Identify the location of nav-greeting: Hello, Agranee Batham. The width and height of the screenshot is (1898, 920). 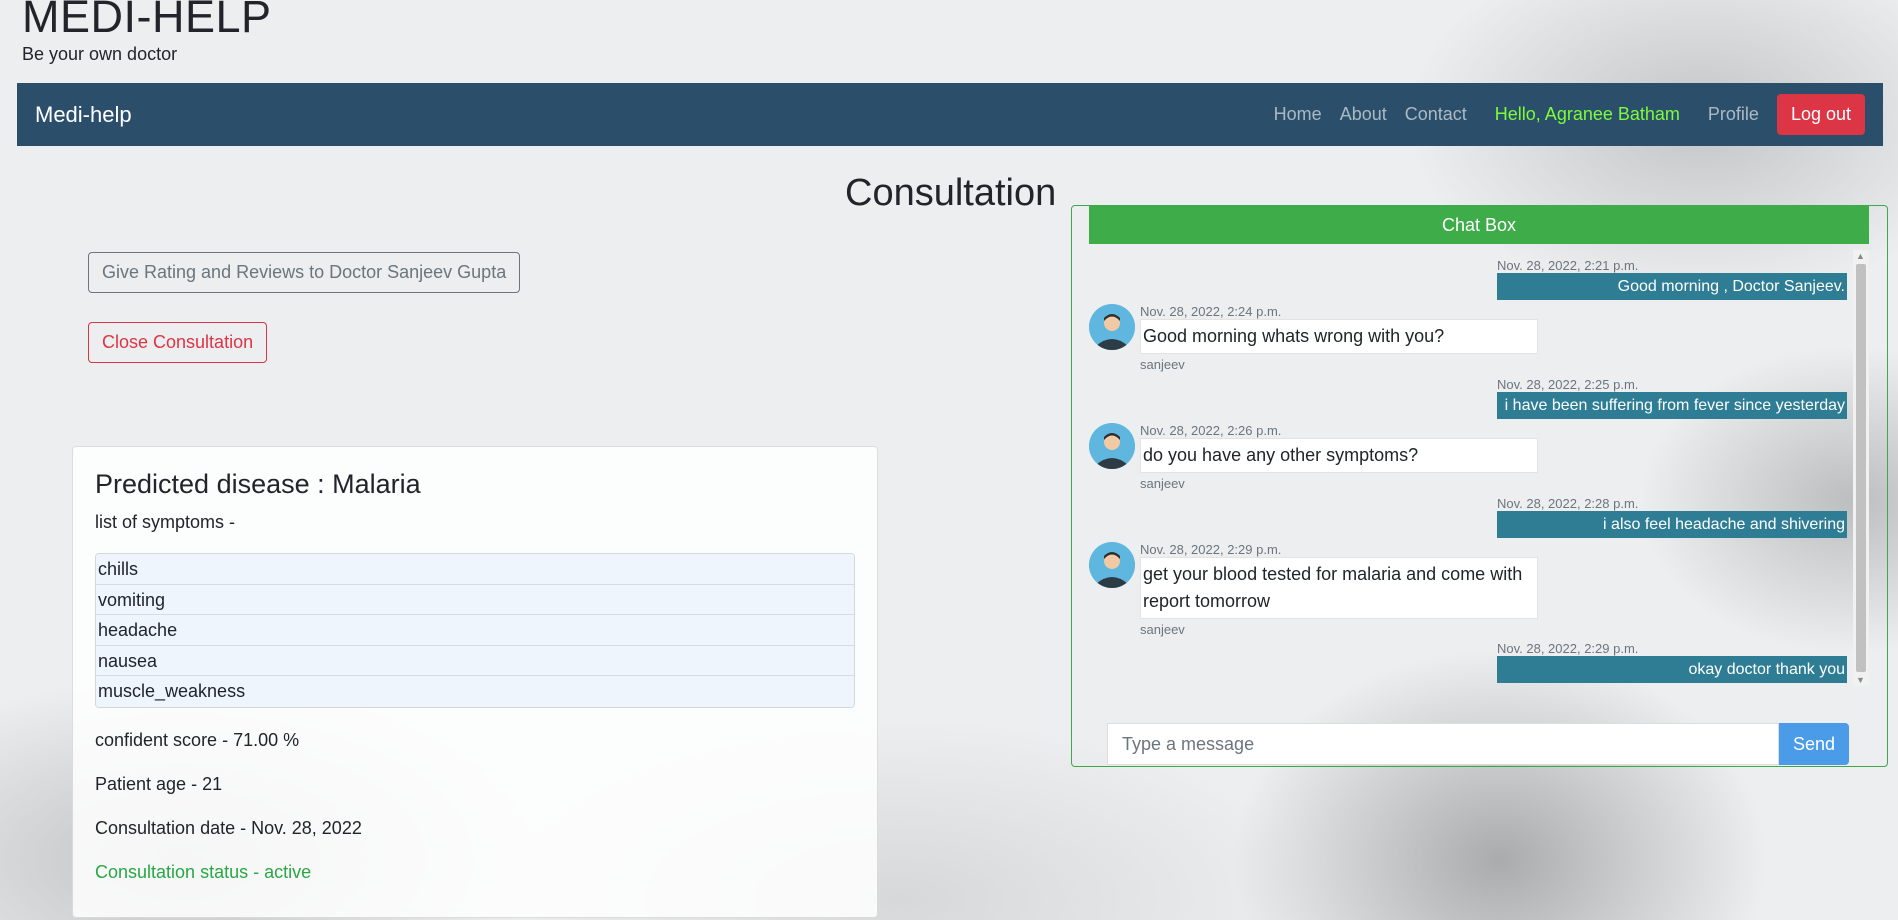
(1587, 114).